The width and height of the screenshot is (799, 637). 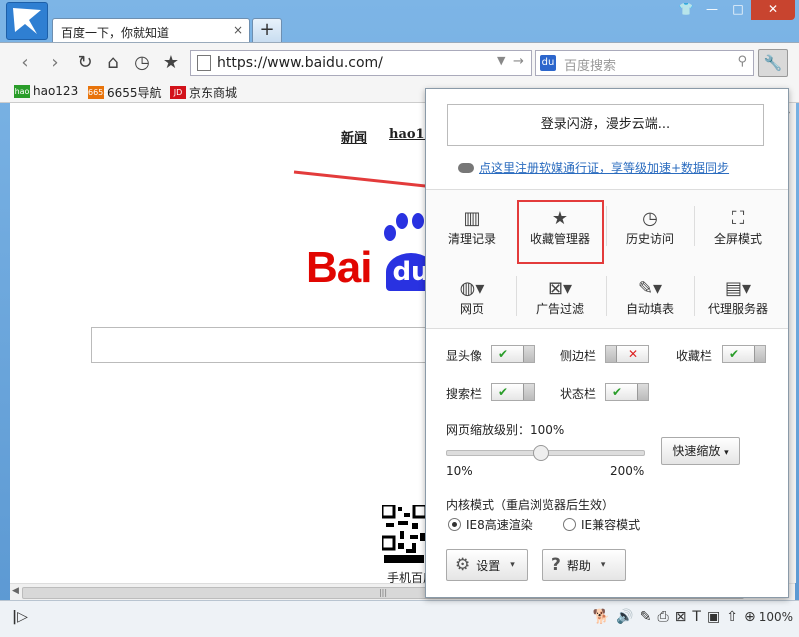 What do you see at coordinates (732, 617) in the screenshot?
I see `upload-icon: ⇧` at bounding box center [732, 617].